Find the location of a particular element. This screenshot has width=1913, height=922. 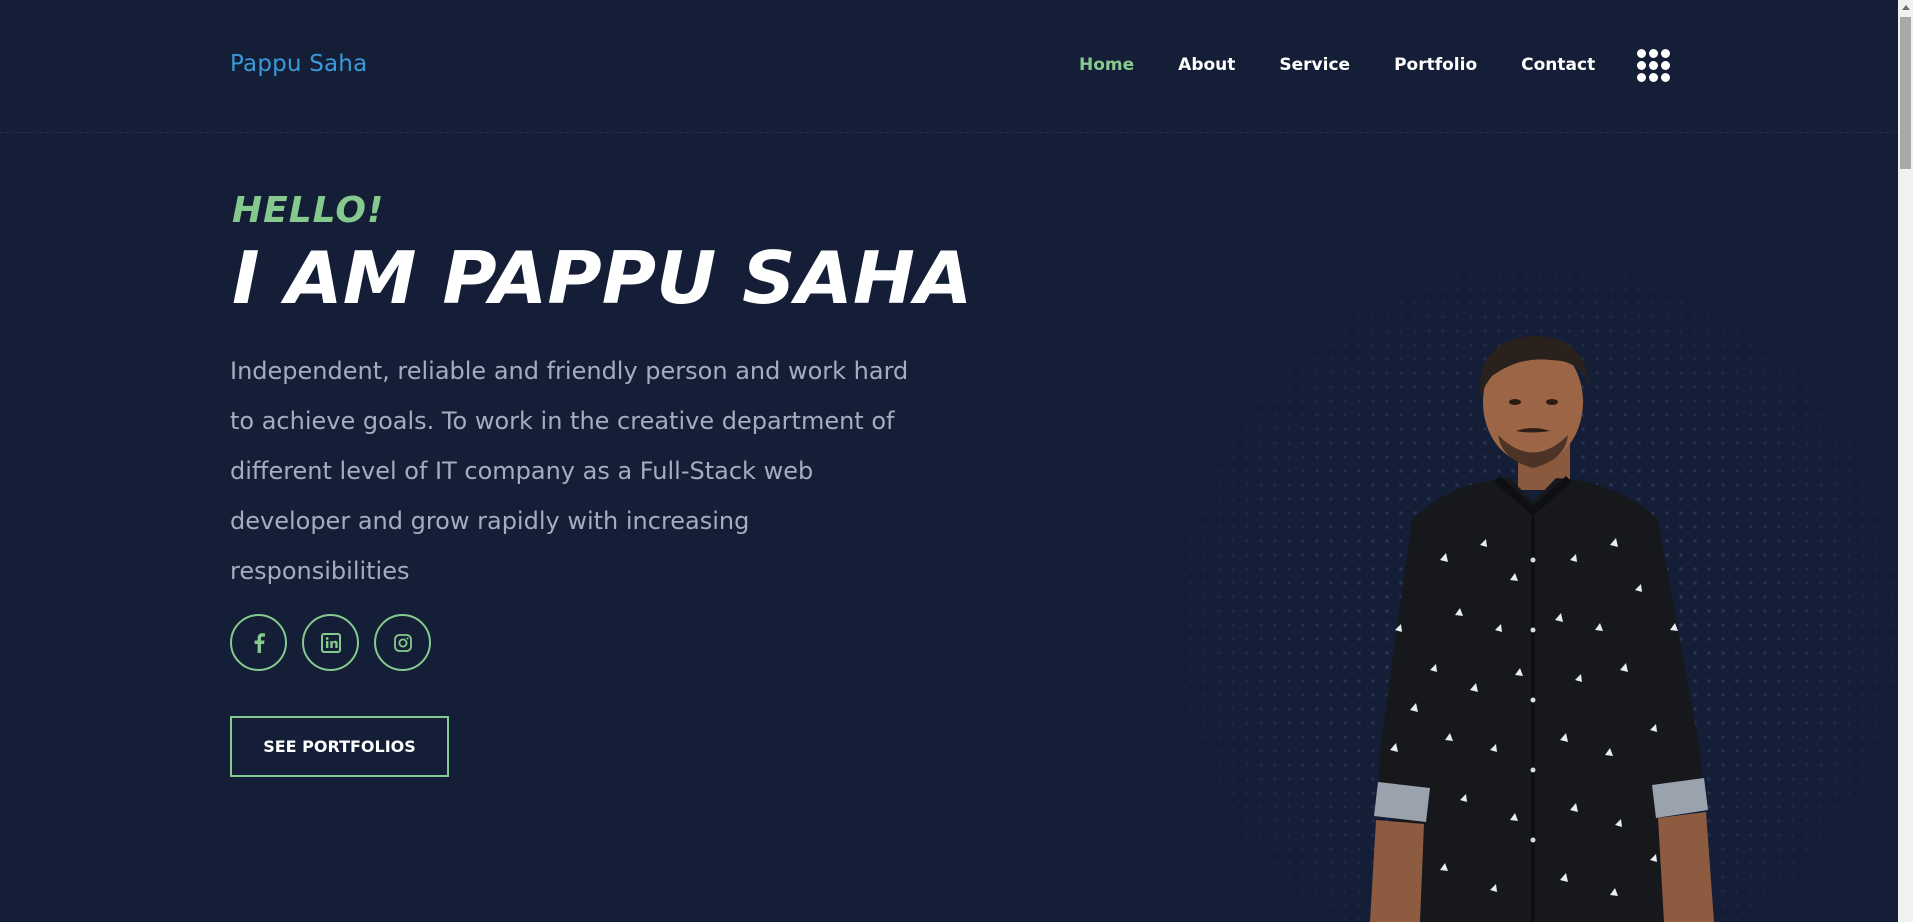

facebook-icon is located at coordinates (259, 642).